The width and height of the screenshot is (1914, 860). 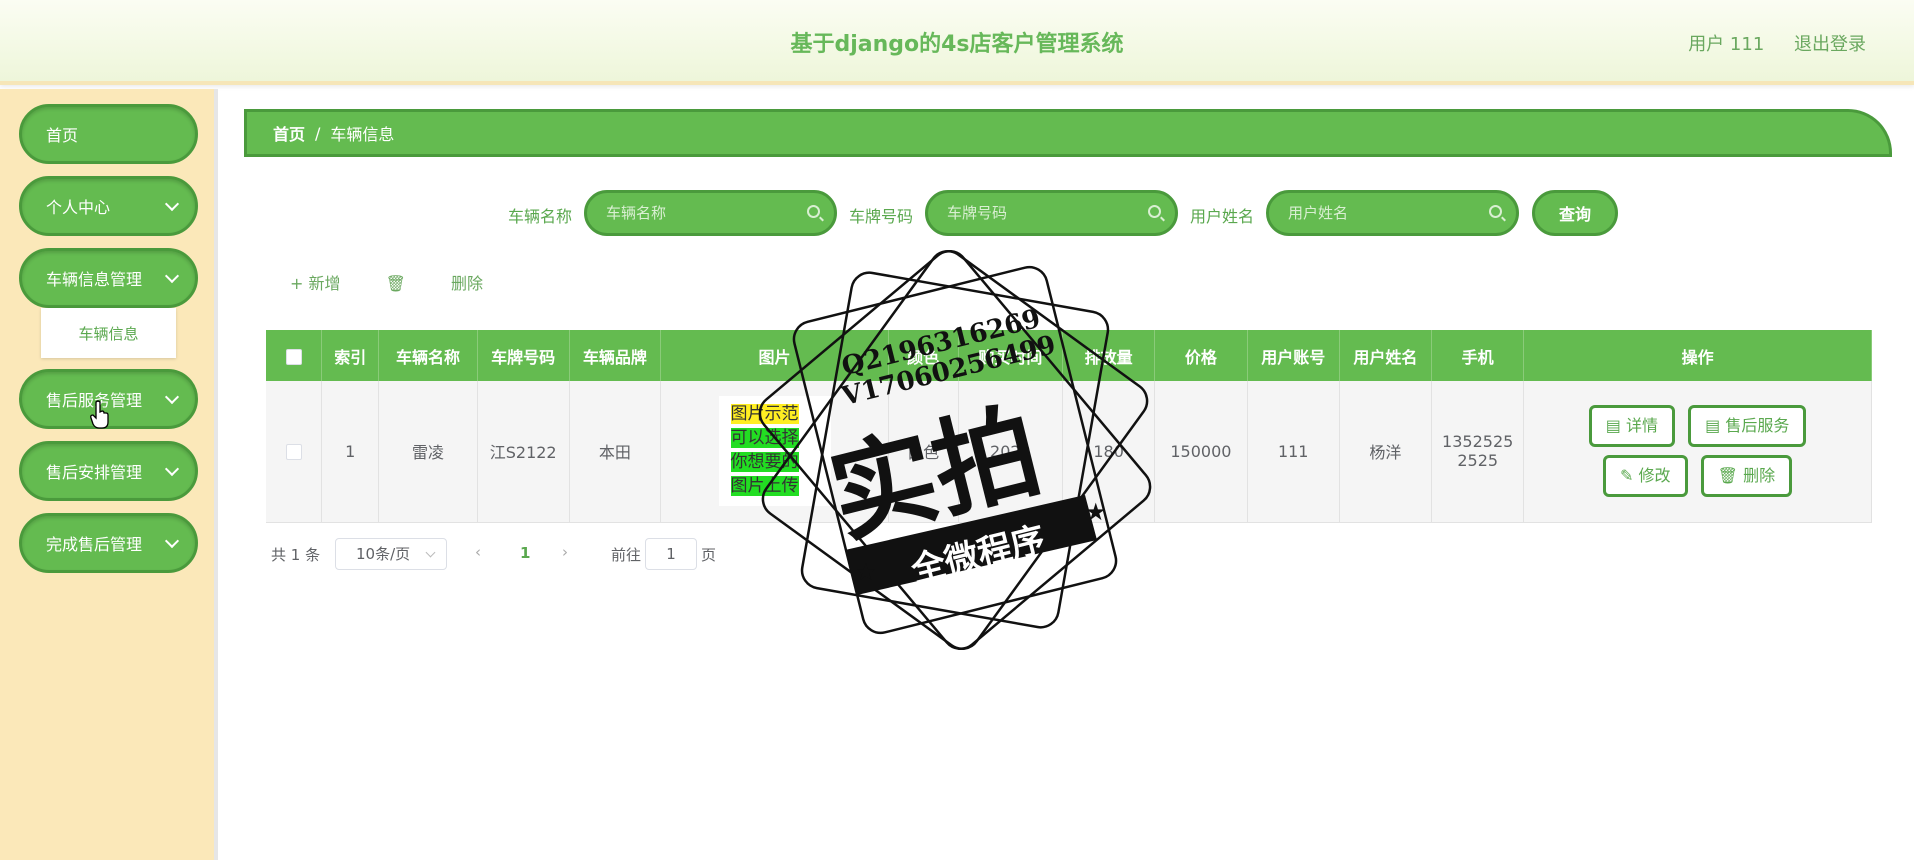 I want to click on column-header: 价格, so click(x=1201, y=355).